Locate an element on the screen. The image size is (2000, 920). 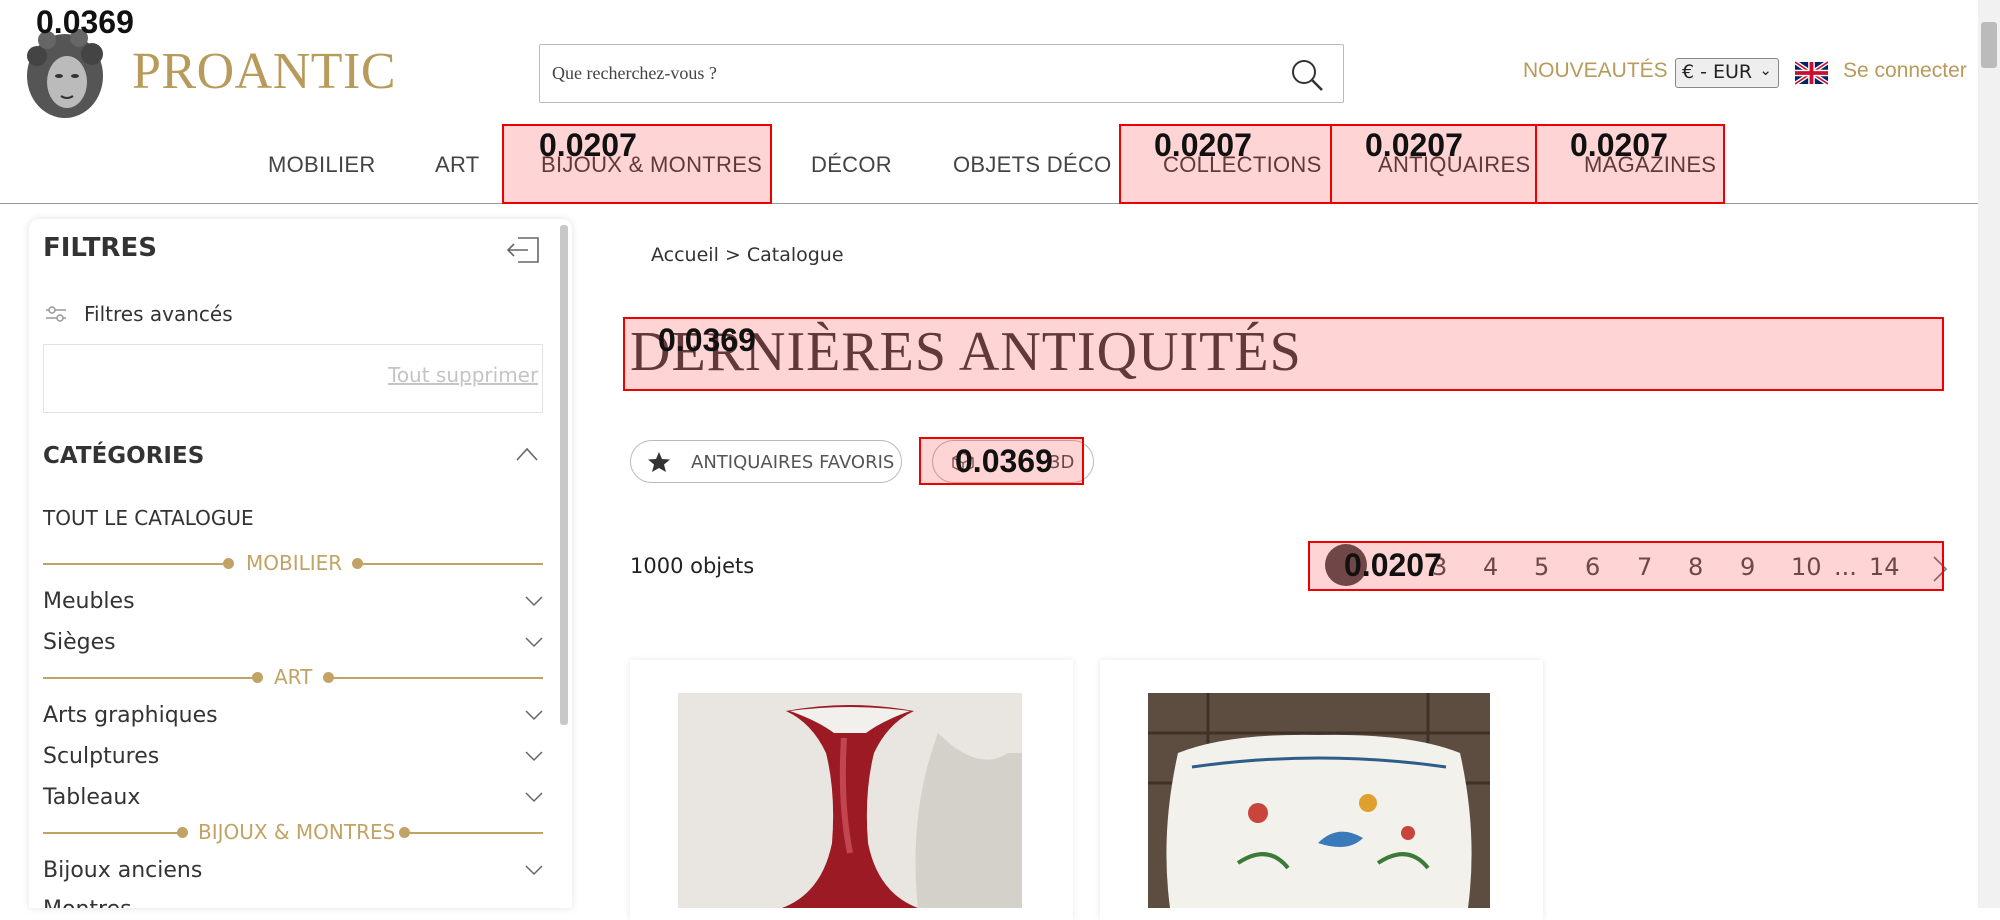
search-box is located at coordinates (941, 73).